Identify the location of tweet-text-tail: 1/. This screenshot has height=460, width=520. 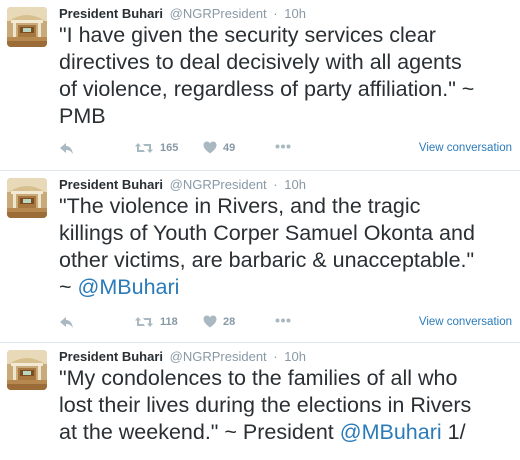
(453, 432).